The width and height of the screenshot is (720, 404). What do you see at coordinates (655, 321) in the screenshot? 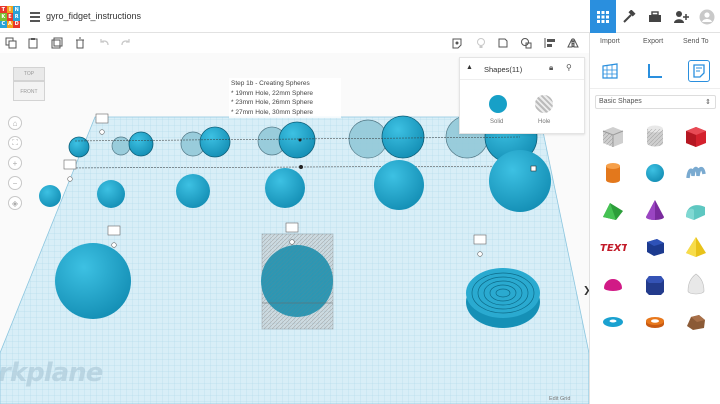
I see `tube-shape` at bounding box center [655, 321].